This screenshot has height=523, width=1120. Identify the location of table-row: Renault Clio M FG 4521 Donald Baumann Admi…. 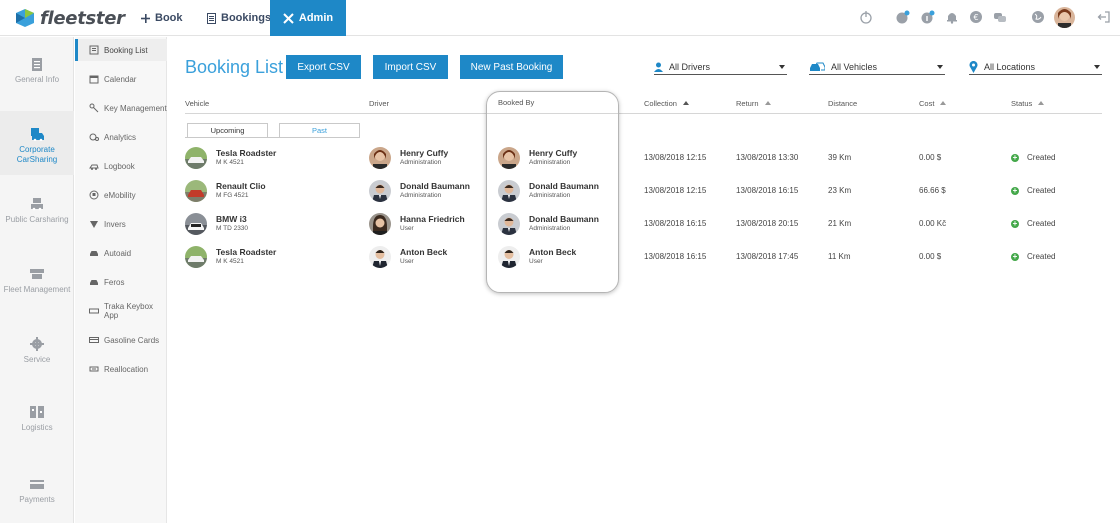
(643, 190).